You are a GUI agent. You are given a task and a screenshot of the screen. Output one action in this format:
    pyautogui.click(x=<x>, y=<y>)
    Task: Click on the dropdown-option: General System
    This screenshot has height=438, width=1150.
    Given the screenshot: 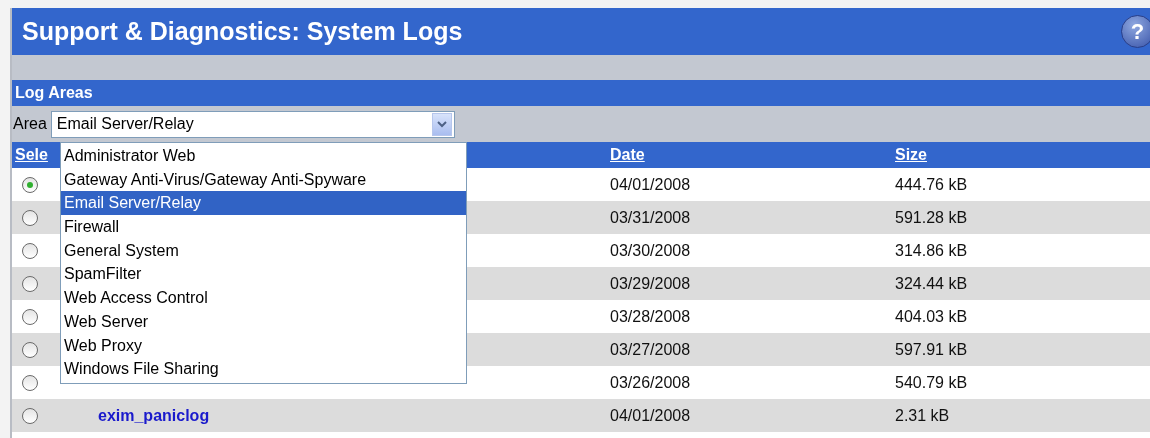 What is the action you would take?
    pyautogui.click(x=263, y=250)
    